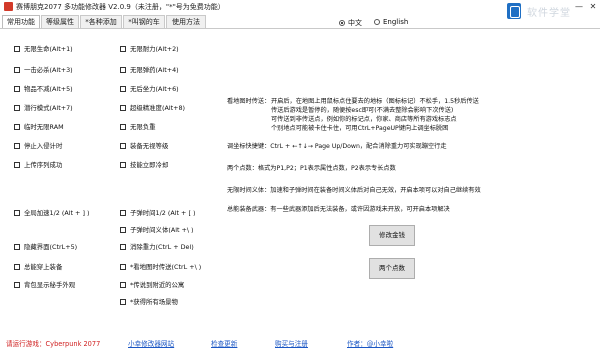 This screenshot has height=362, width=600. What do you see at coordinates (311, 168) in the screenshot?
I see `two-points-text: 两个点数：格式为P1,P2；P1表示属性点数，P2表示专长点数` at bounding box center [311, 168].